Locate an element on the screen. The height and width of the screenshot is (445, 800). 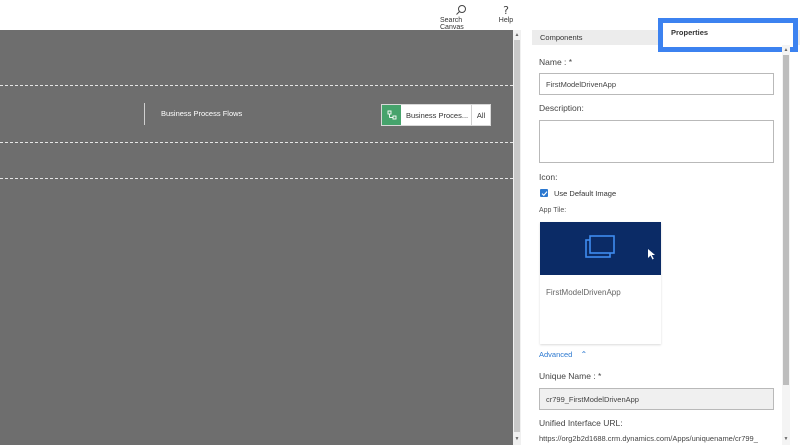
canvas-scroll-thumb is located at coordinates (517, 236).